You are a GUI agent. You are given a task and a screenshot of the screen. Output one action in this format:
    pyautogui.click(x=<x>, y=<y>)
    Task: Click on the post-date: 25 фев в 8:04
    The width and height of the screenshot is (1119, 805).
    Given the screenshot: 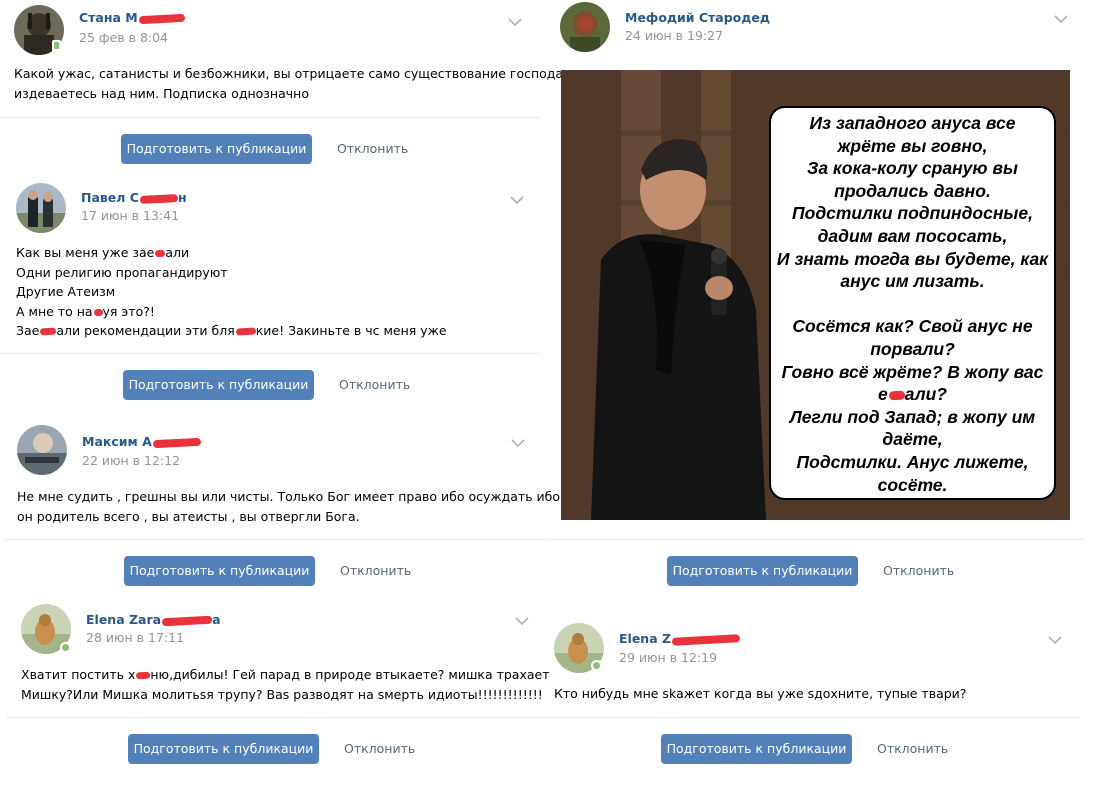 What is the action you would take?
    pyautogui.click(x=123, y=37)
    